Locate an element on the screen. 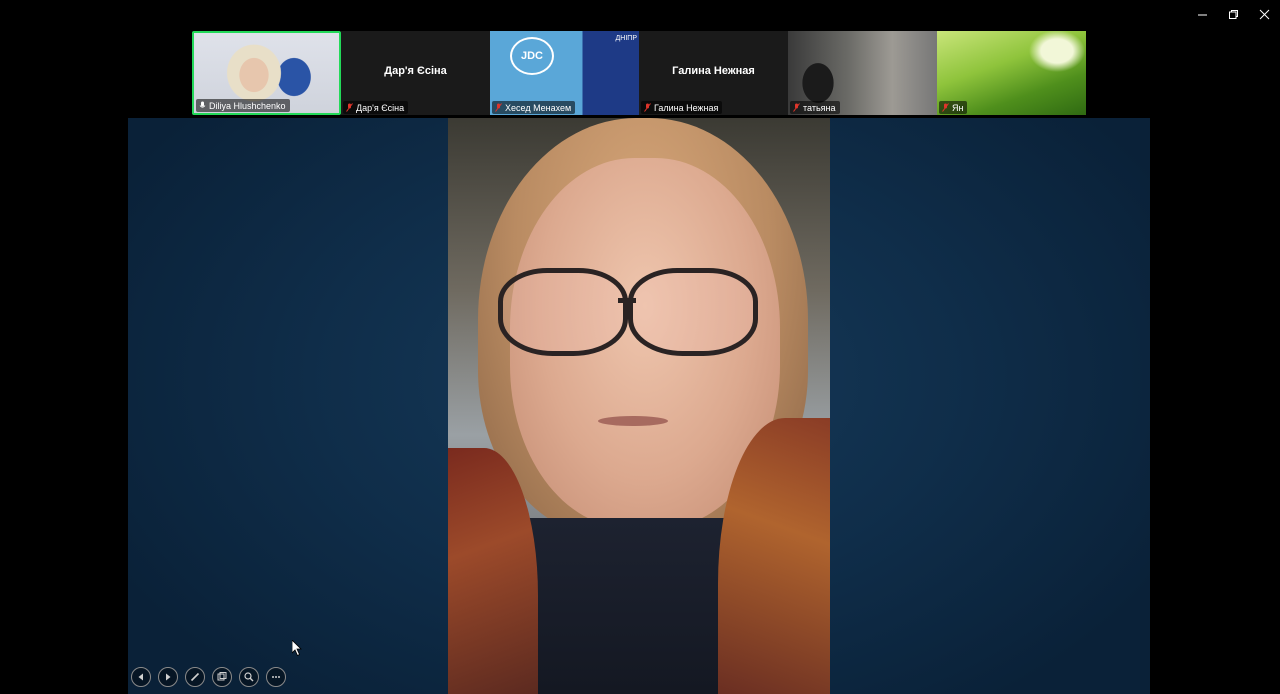 The image size is (1280, 694). participant-label: Дар'я Єсіна is located at coordinates (376, 107).